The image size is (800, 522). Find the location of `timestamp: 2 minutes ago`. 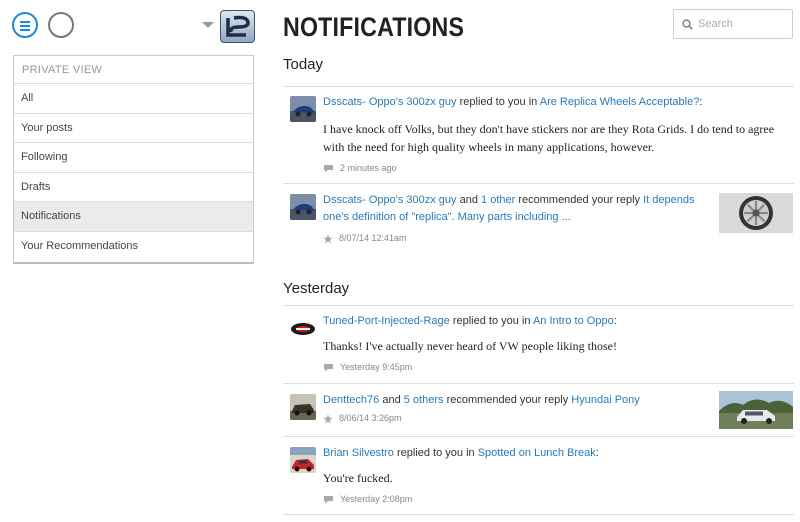

timestamp: 2 minutes ago is located at coordinates (368, 168).